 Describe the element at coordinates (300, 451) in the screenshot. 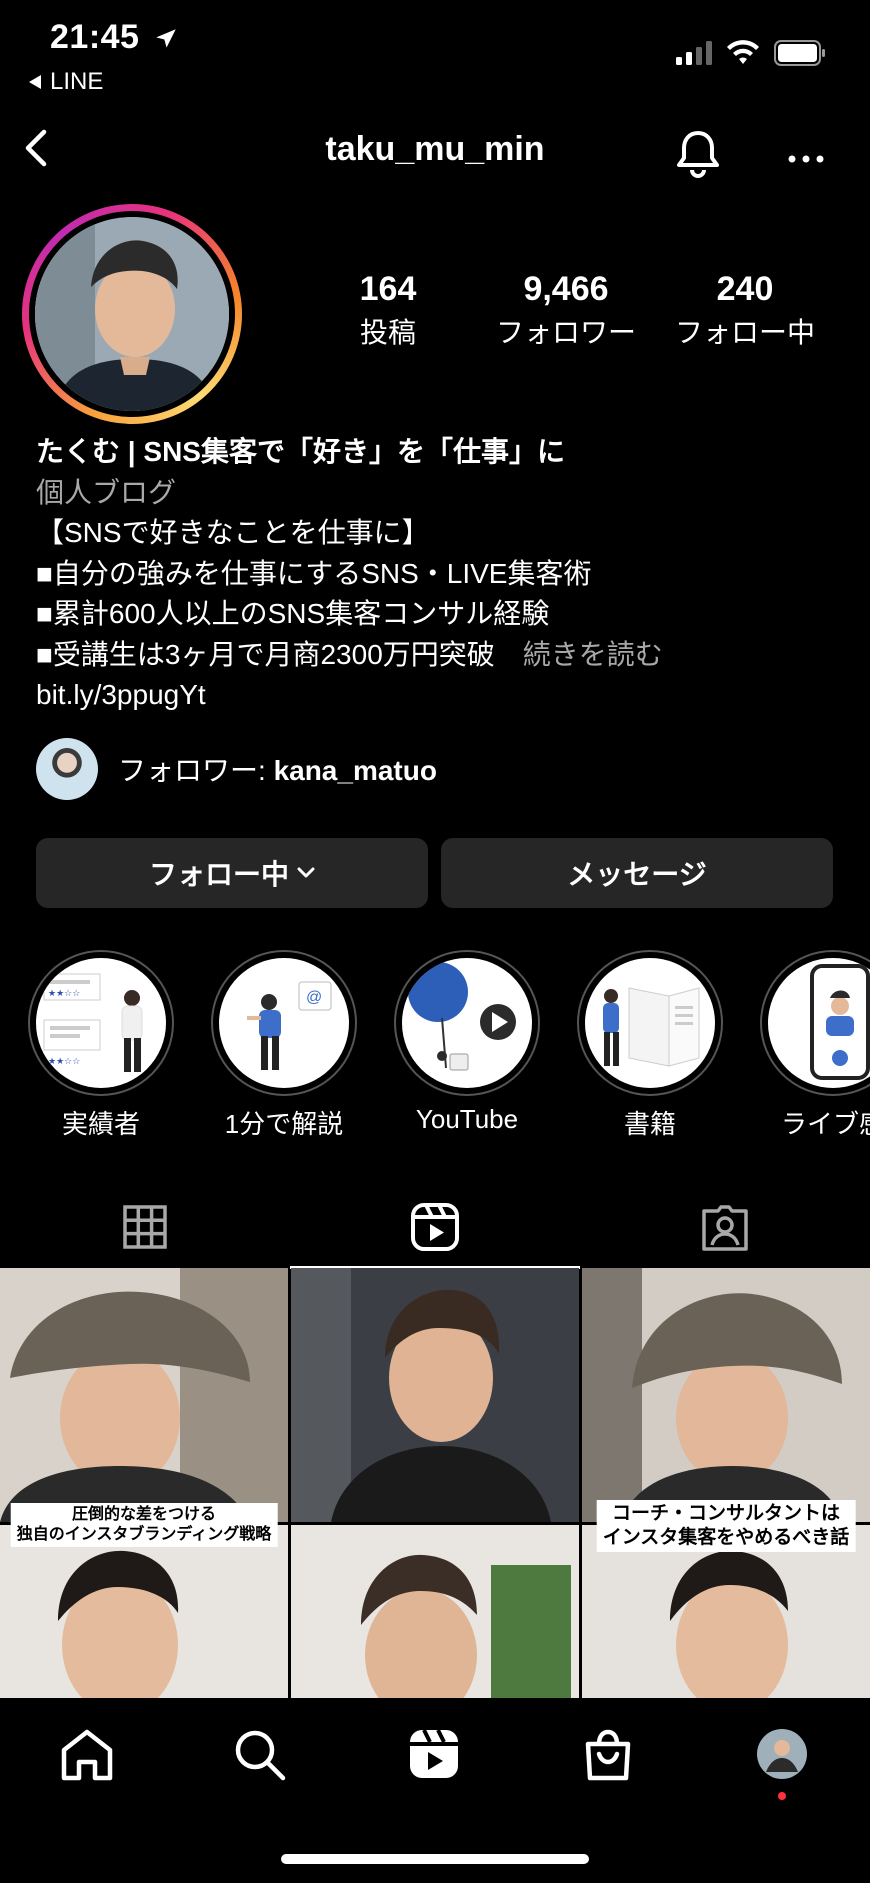

I see `bio-display-name: たくむ | SNS集客で「好き」を「仕事」に` at that location.